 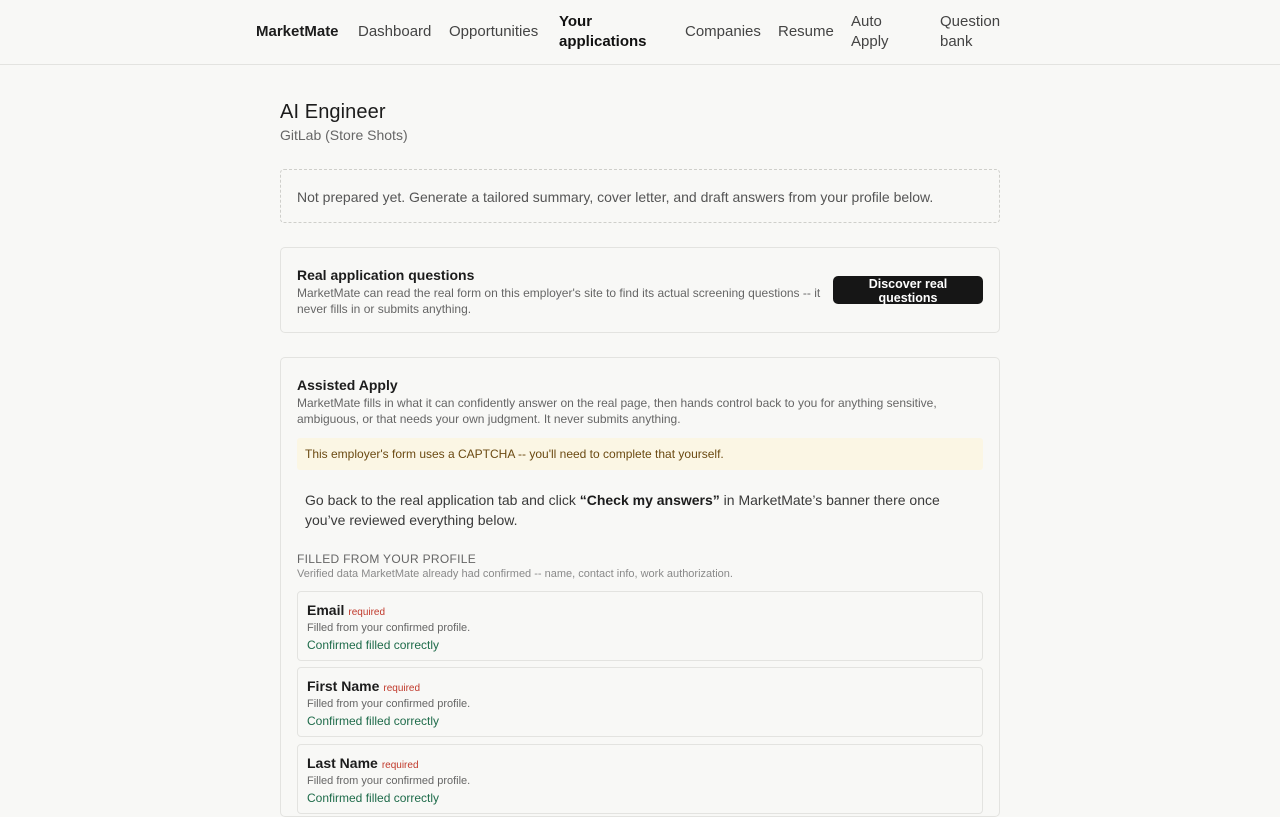 What do you see at coordinates (333, 112) in the screenshot?
I see `page-title: AI Engineer` at bounding box center [333, 112].